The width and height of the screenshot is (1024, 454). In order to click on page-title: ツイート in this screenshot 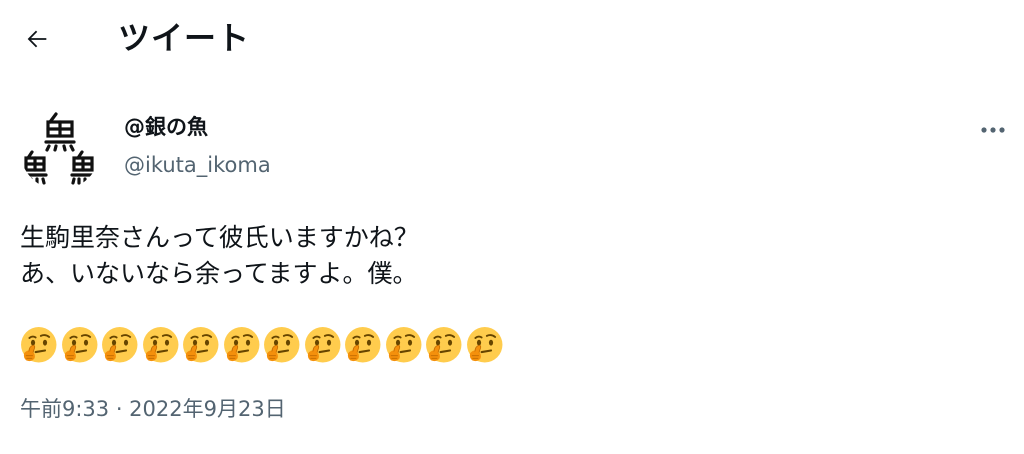, I will do `click(184, 38)`.